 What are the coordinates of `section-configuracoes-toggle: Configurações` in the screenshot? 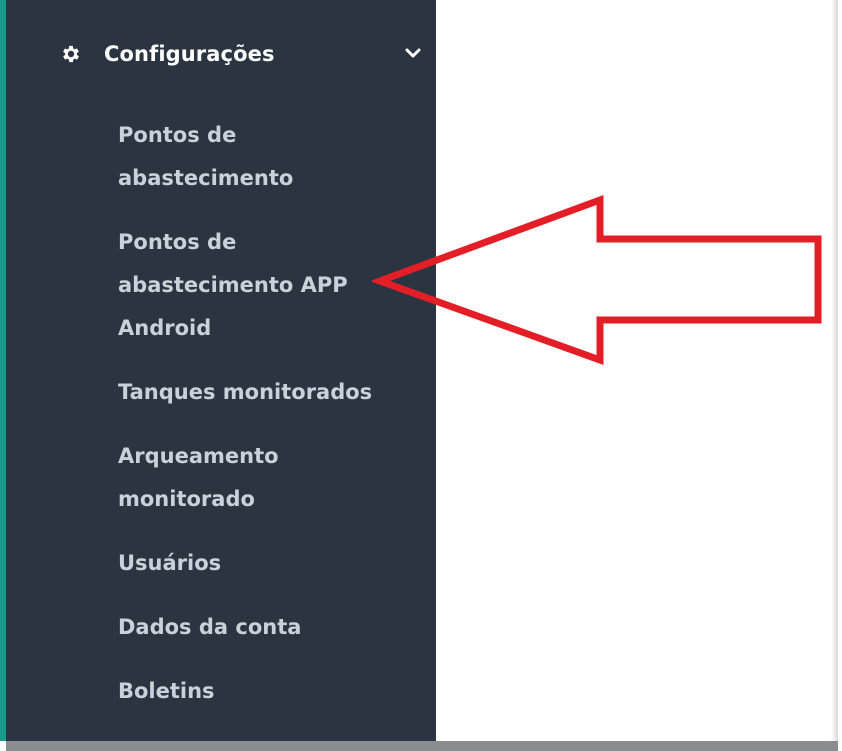 It's located at (241, 54).